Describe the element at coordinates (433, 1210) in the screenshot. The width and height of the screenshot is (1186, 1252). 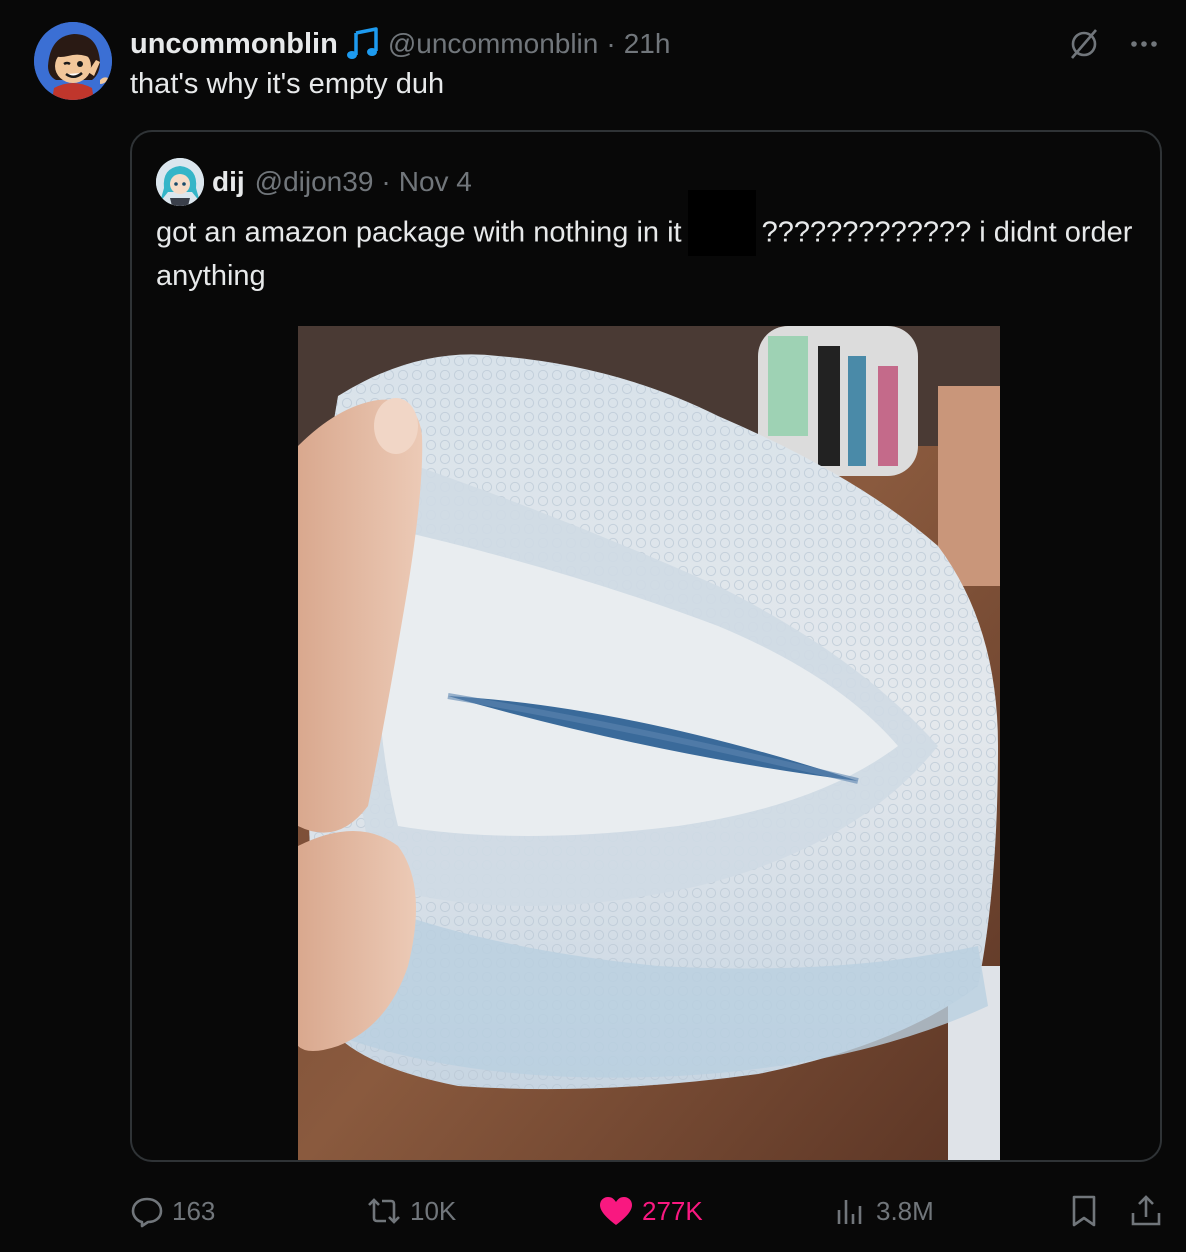
I see `repost-count: 10K` at that location.